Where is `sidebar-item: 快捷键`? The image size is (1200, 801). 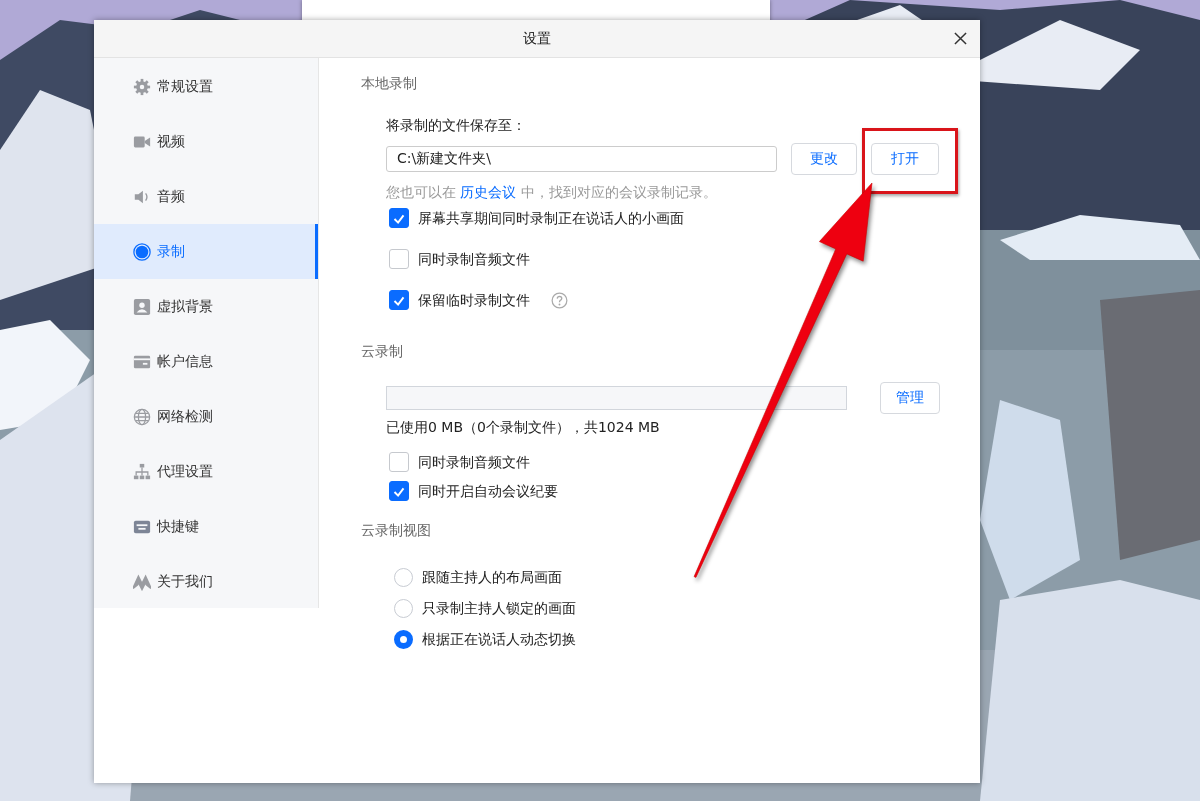 sidebar-item: 快捷键 is located at coordinates (206, 526).